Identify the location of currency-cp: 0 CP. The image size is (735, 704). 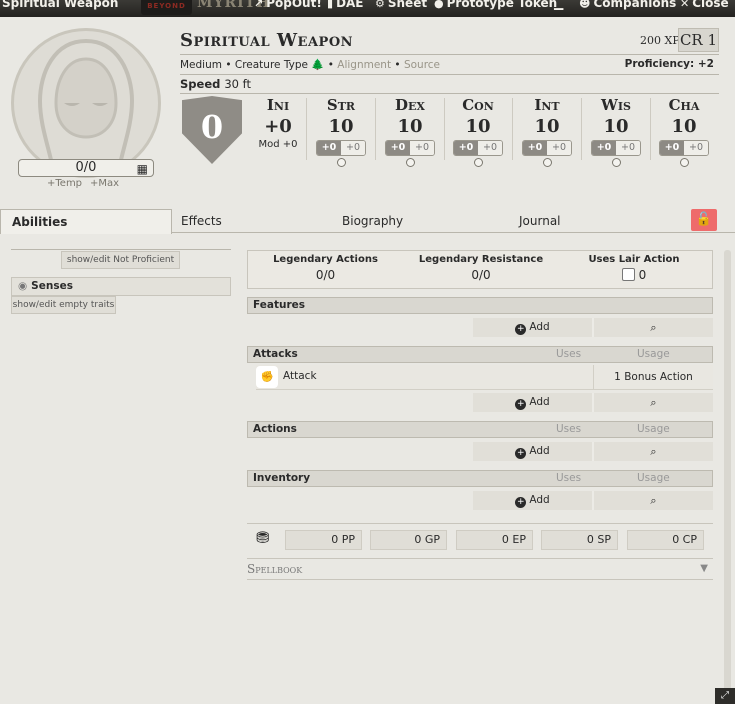
(665, 540).